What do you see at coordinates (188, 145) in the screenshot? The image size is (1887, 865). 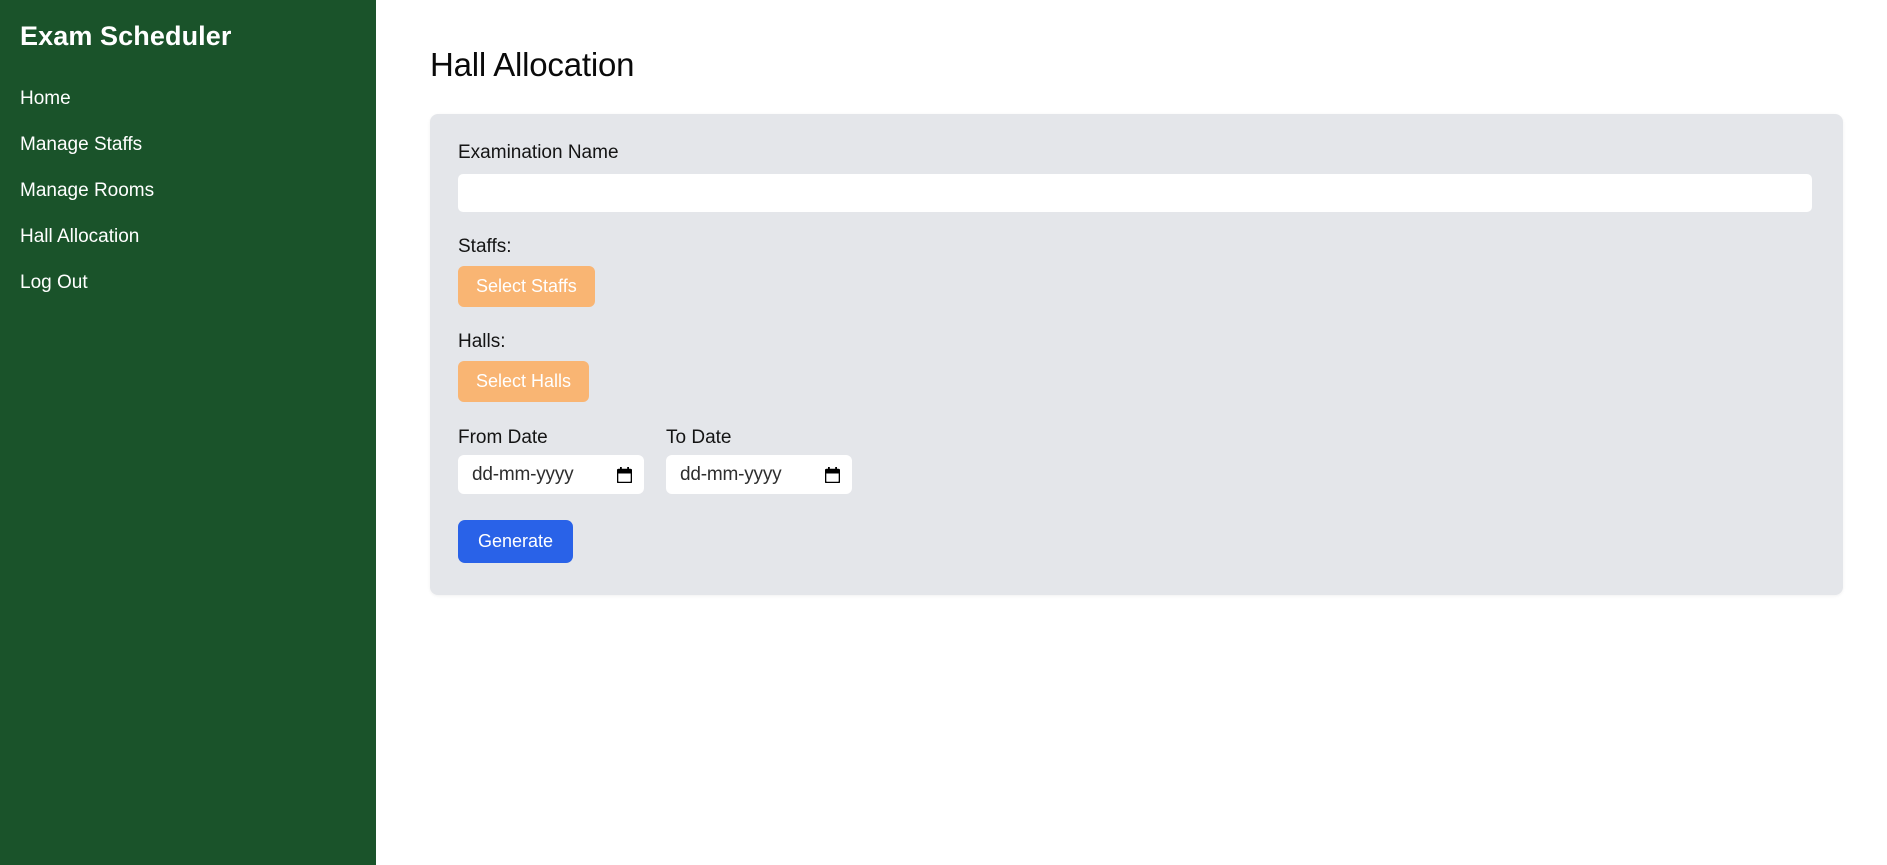 I see `sidebar-item-manage-staffs: Manage Staffs` at bounding box center [188, 145].